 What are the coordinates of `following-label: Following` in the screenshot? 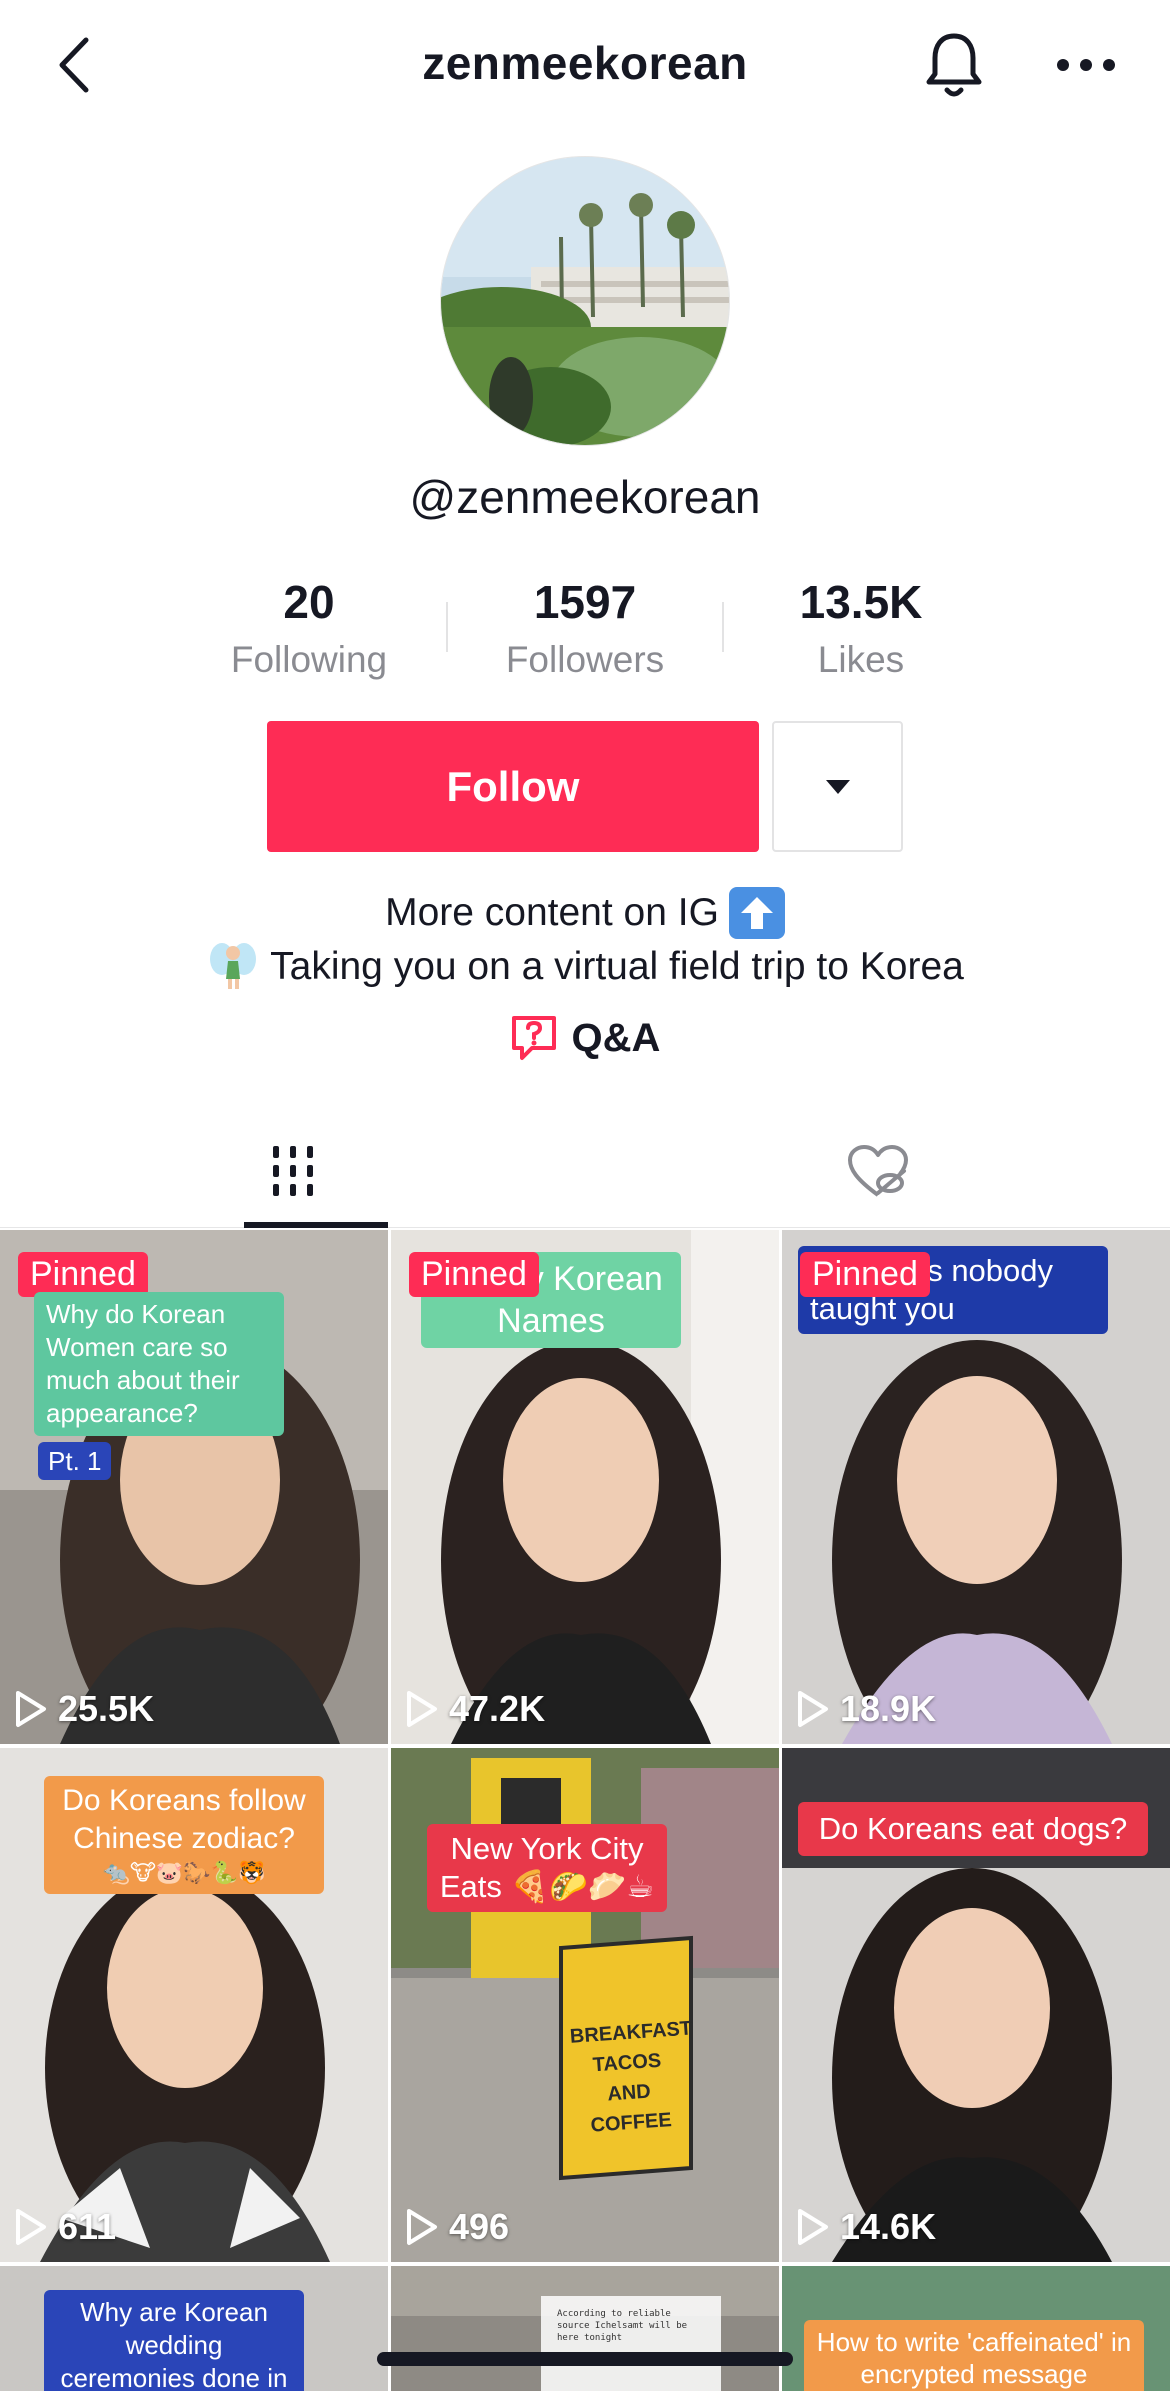 It's located at (309, 659).